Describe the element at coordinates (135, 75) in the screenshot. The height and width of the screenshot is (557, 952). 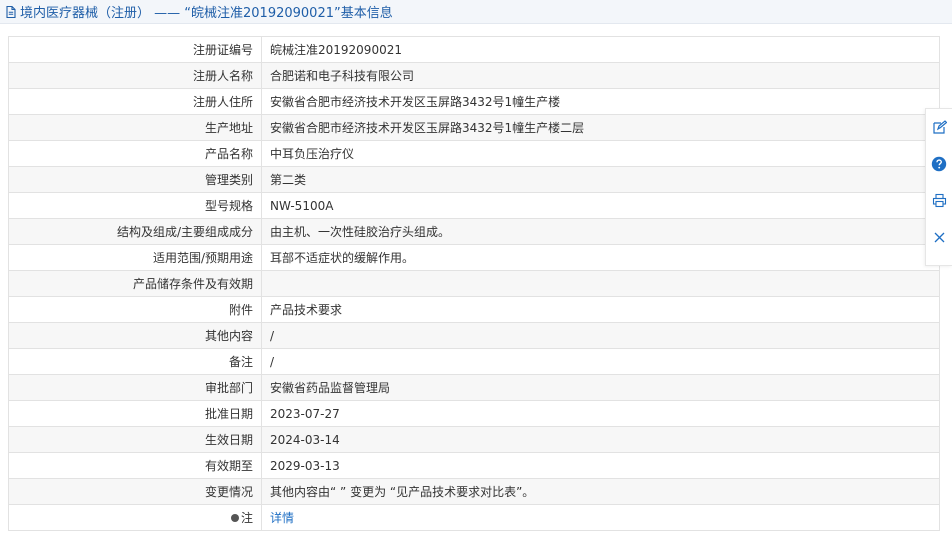
I see `row-label: 注册人名称` at that location.